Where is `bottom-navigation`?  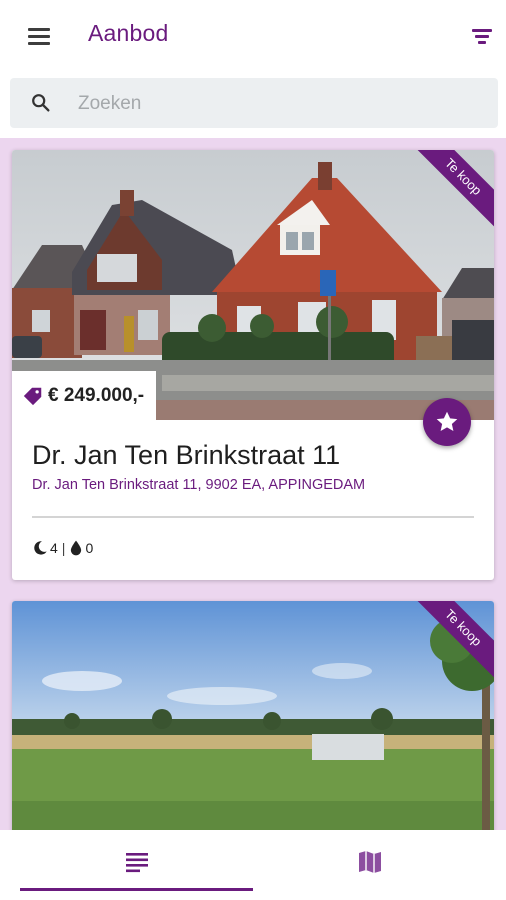
bottom-navigation is located at coordinates (253, 865).